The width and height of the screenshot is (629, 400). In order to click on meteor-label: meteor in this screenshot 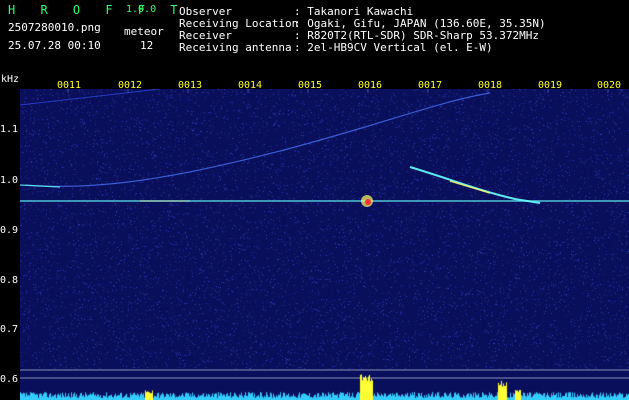, I will do `click(144, 31)`.